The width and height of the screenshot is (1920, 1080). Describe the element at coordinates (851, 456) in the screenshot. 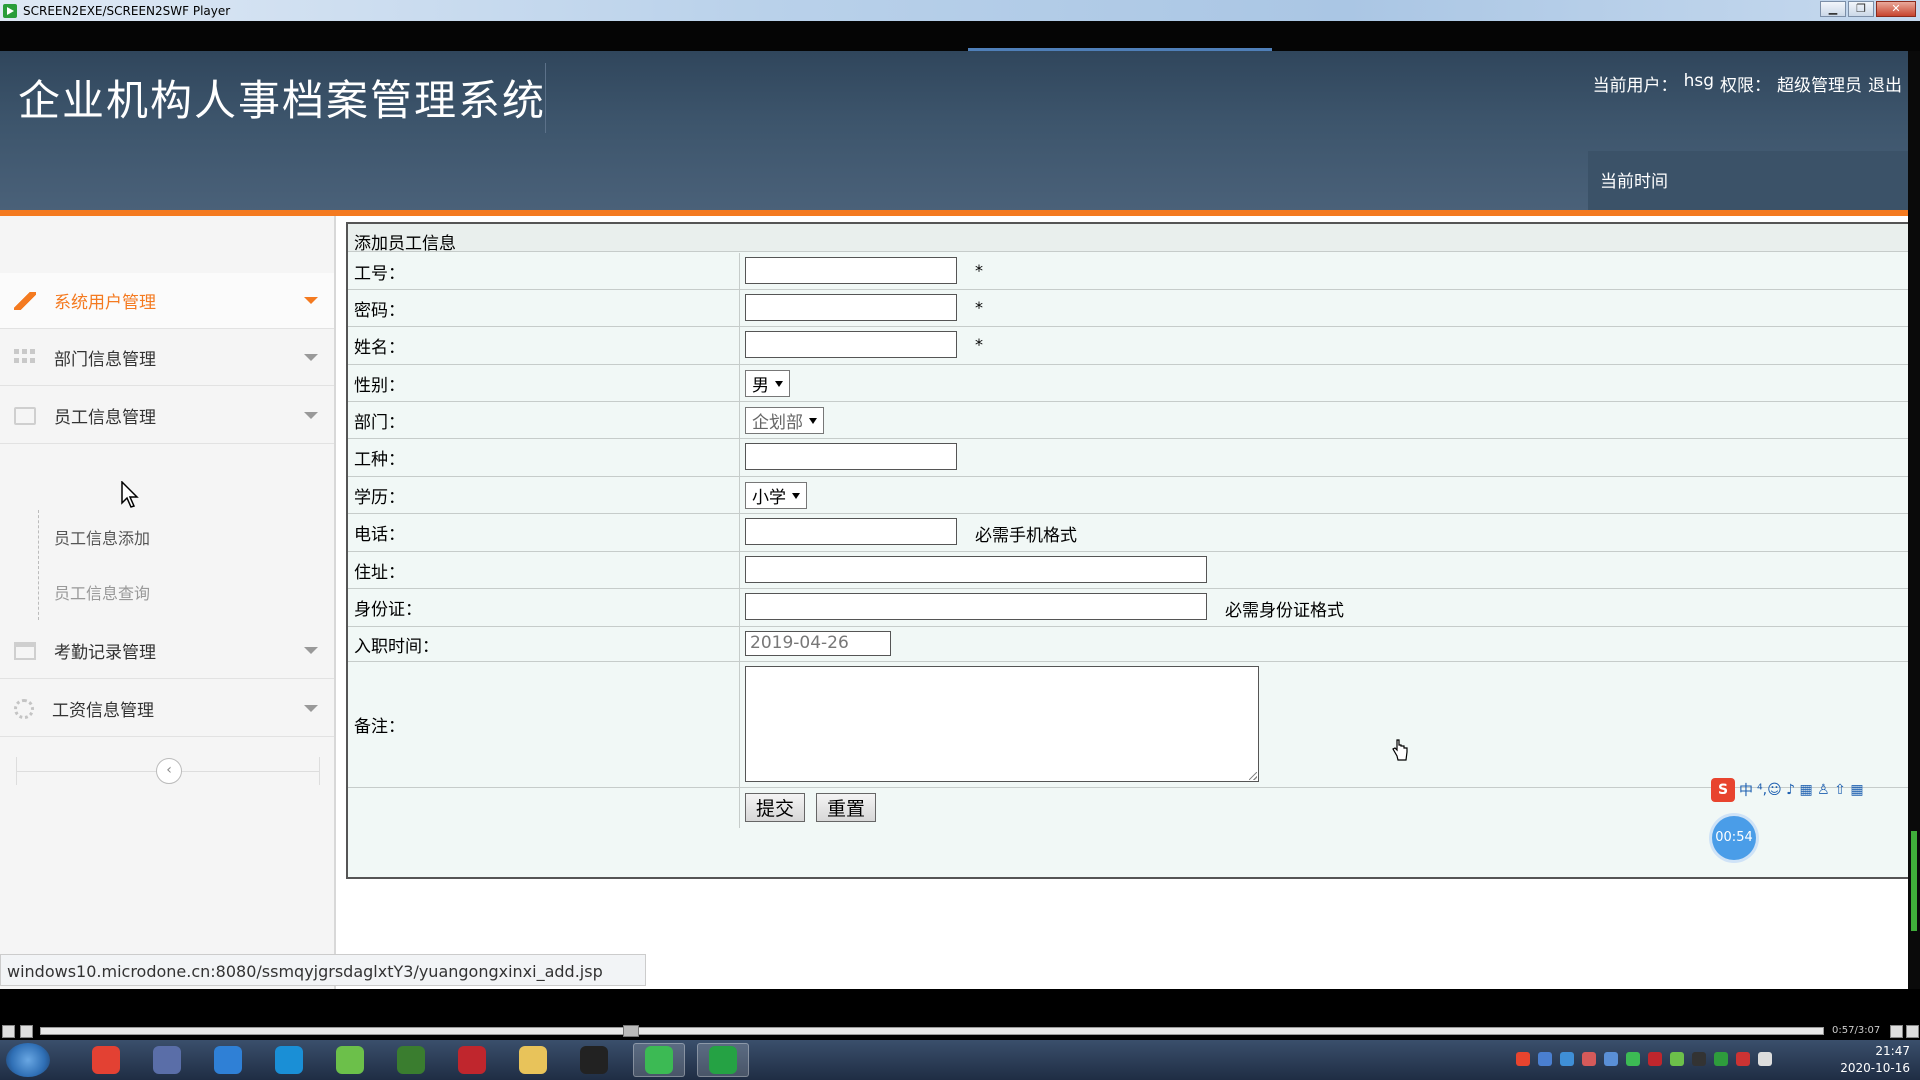

I see `job-type-input` at that location.